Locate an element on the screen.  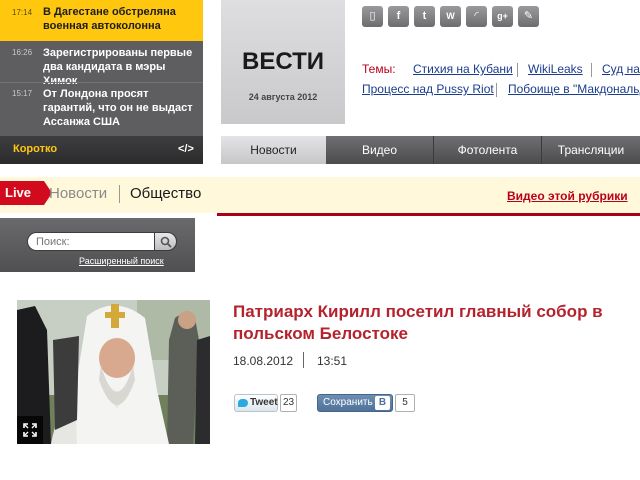
ticker-time: 17:14 is located at coordinates (22, 12).